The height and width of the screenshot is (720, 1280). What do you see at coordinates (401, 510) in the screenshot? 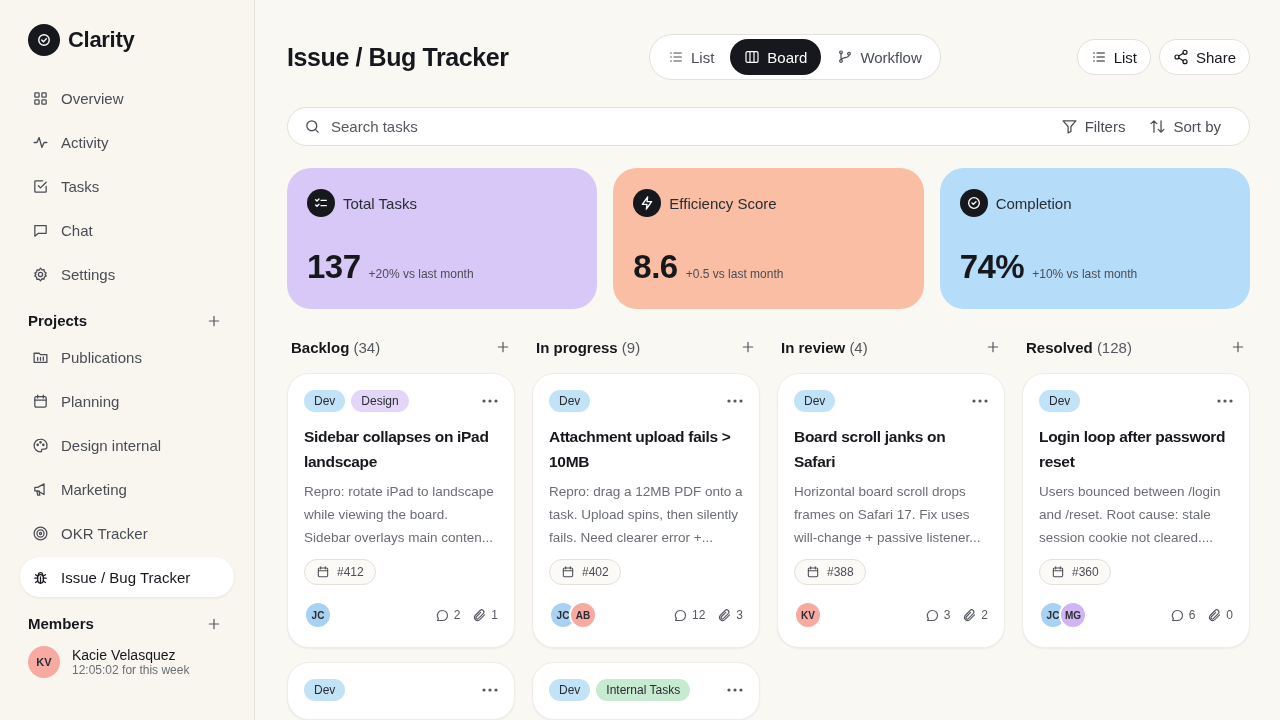
I see `task-card: Dev Design Sidebar collapses on iPad landscape Repro: rotate iPad to landscape while viewing the board. Sidebar overlays main conten... #412 JC 2 1` at bounding box center [401, 510].